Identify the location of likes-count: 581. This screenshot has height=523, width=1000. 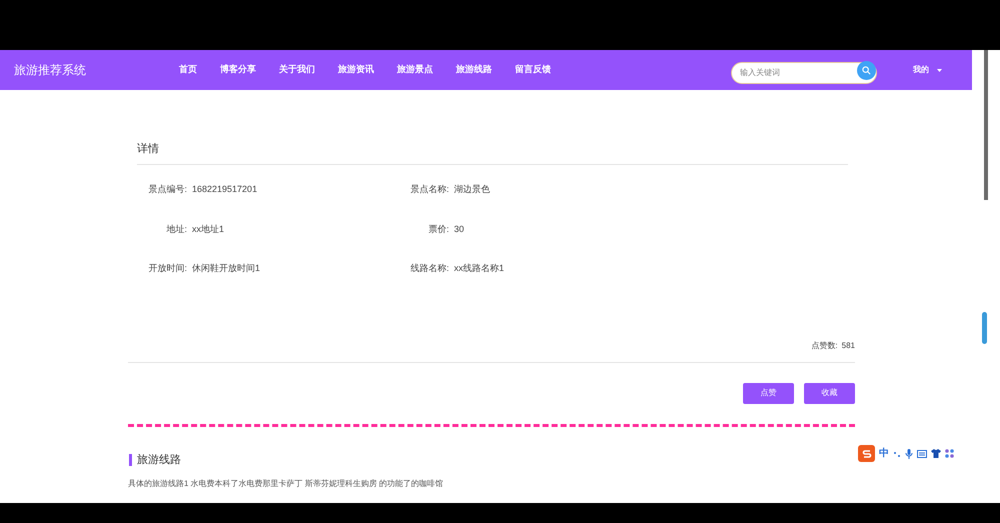
(848, 346).